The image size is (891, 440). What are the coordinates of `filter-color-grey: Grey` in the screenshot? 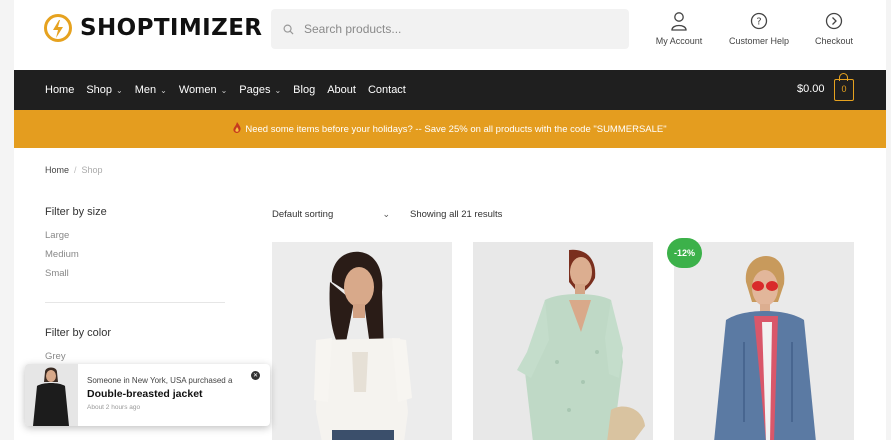 It's located at (55, 356).